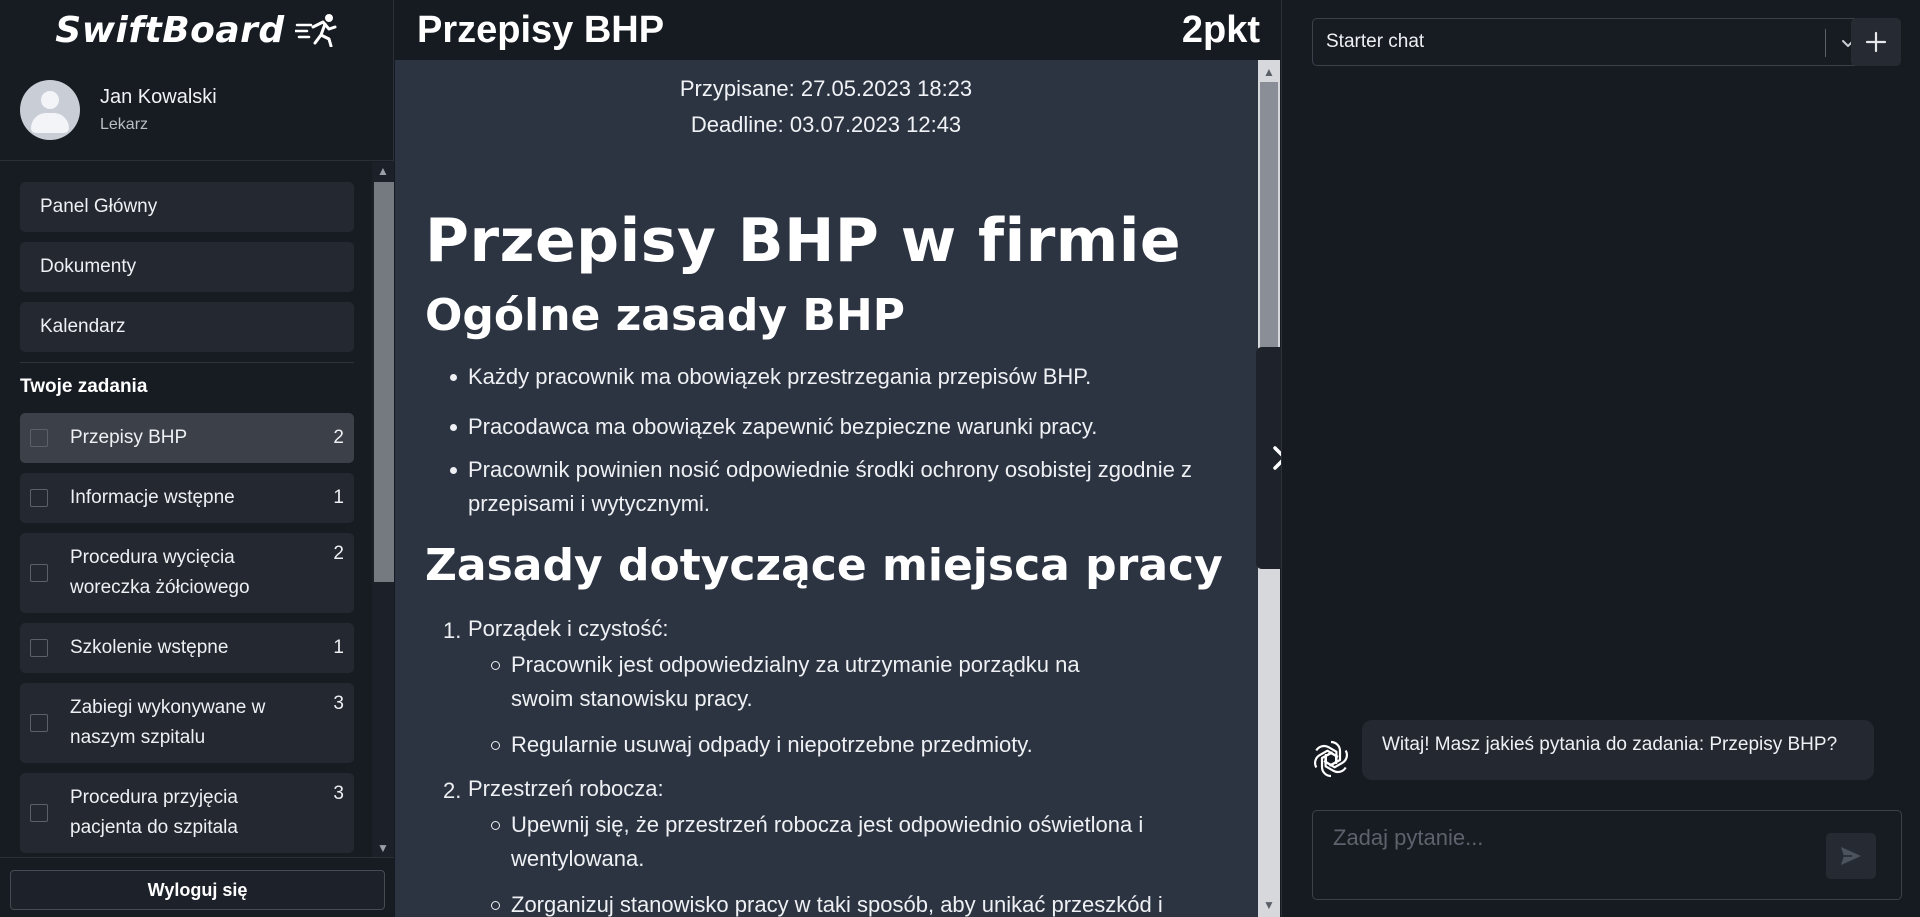  What do you see at coordinates (826, 124) in the screenshot?
I see `deadline-date: Deadline: 03.07.2023 12:43` at bounding box center [826, 124].